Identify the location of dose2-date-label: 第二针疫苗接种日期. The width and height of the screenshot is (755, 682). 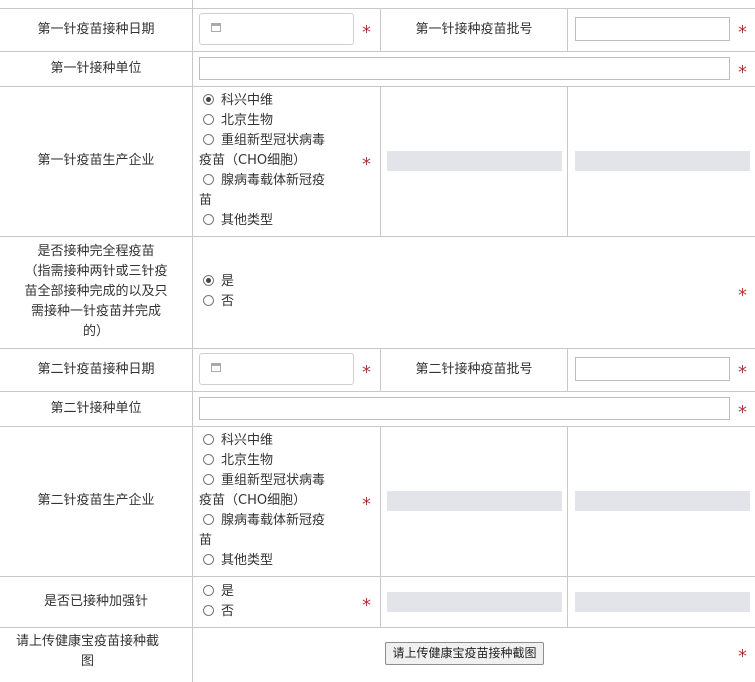
(96, 369).